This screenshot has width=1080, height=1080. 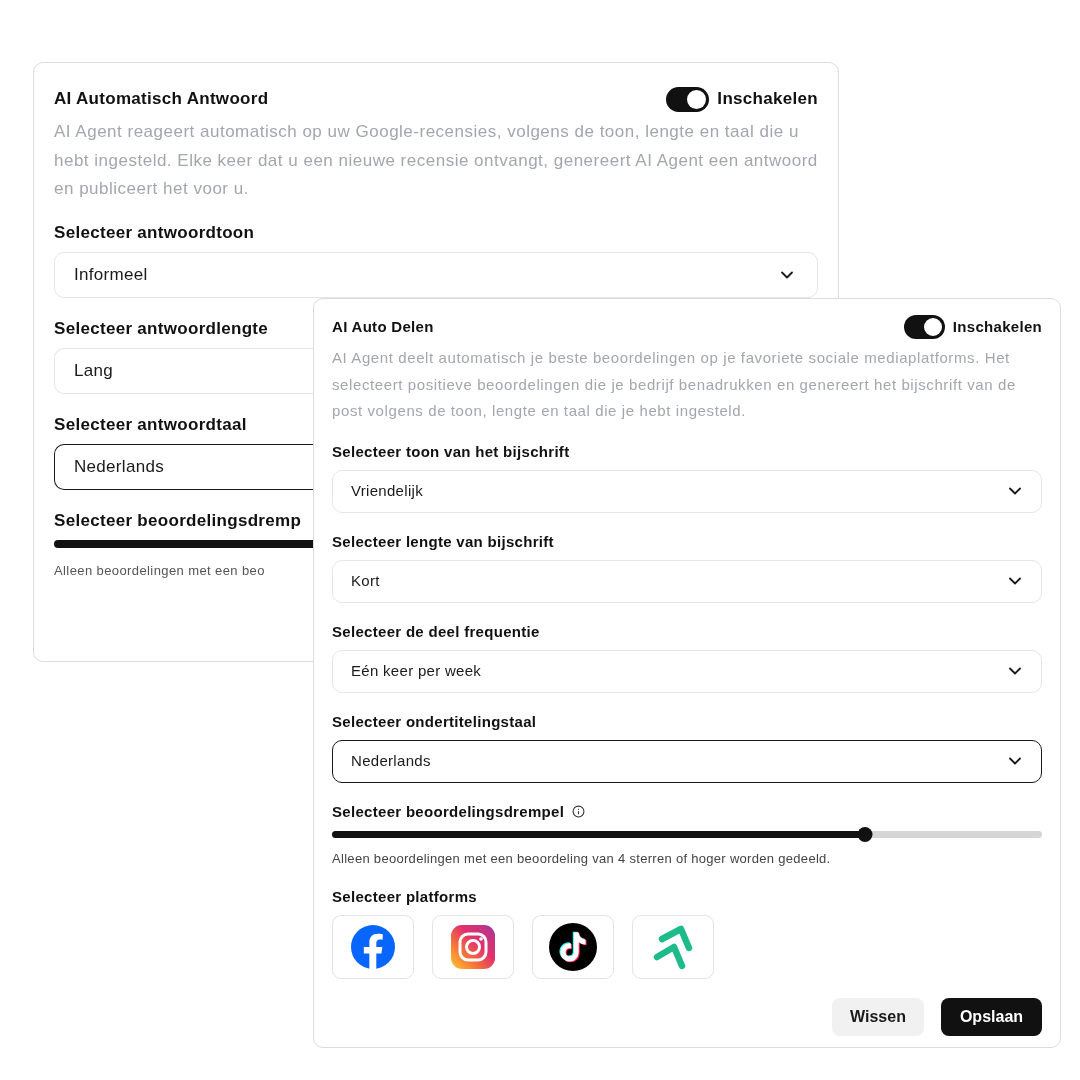 I want to click on save-button: Opslaan, so click(x=991, y=1016).